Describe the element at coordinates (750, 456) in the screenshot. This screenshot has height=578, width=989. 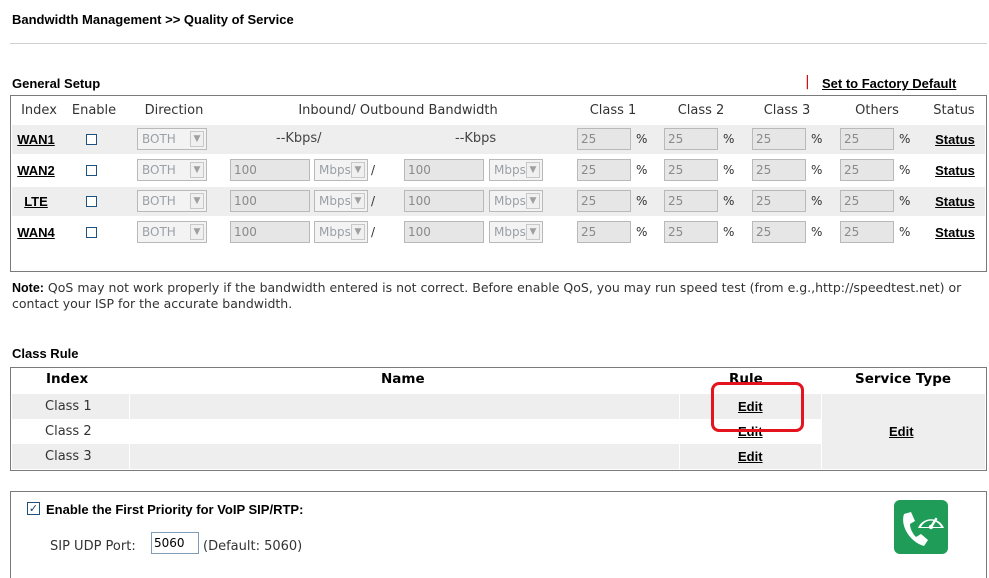
I see `class3-rule-edit-link: Edit` at that location.